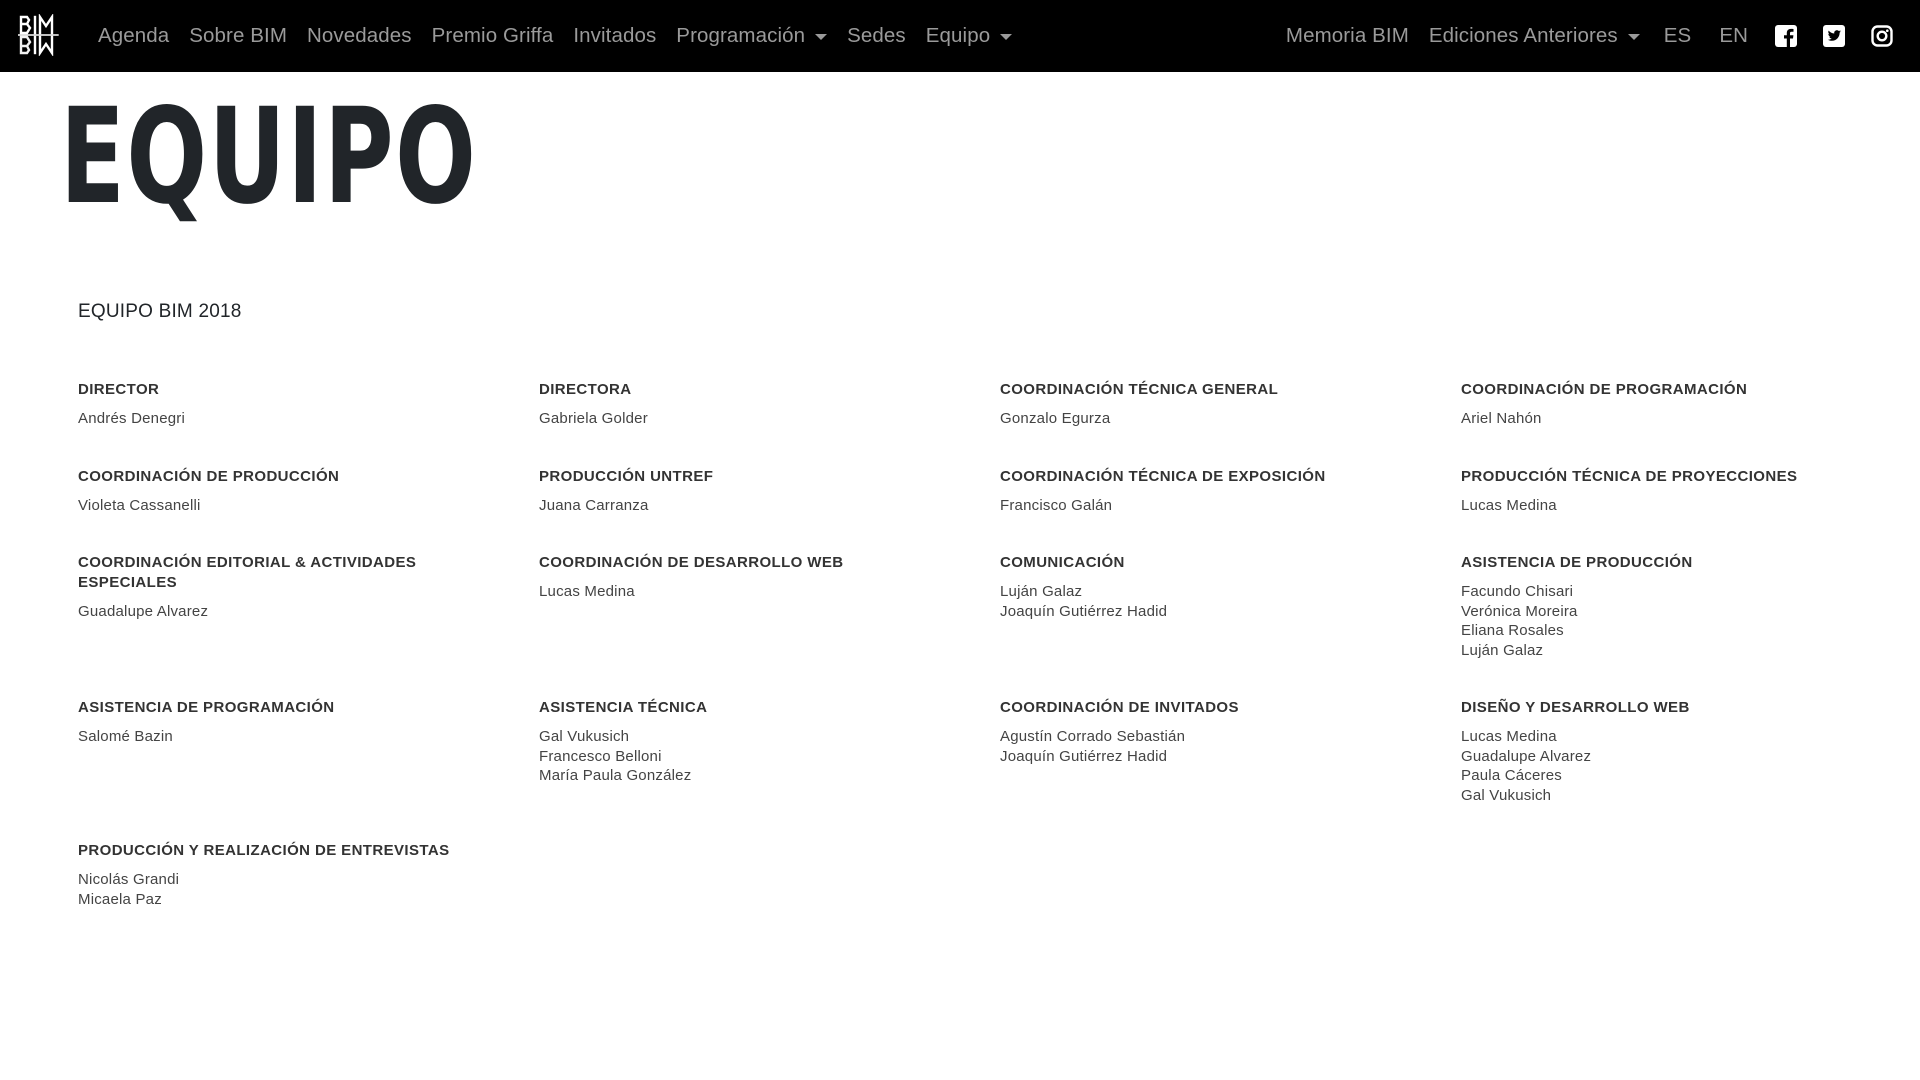  I want to click on role-title: ASISTENCIA TÉCNICA, so click(623, 707).